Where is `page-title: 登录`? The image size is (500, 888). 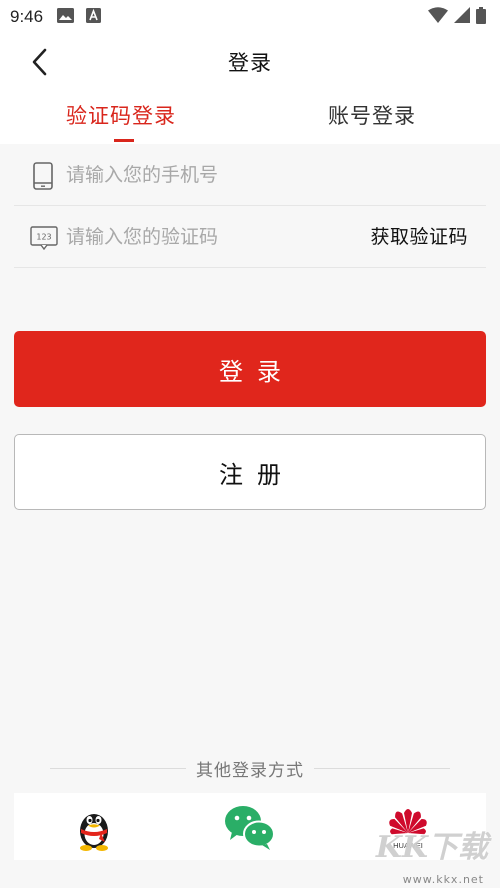 page-title: 登录 is located at coordinates (250, 63).